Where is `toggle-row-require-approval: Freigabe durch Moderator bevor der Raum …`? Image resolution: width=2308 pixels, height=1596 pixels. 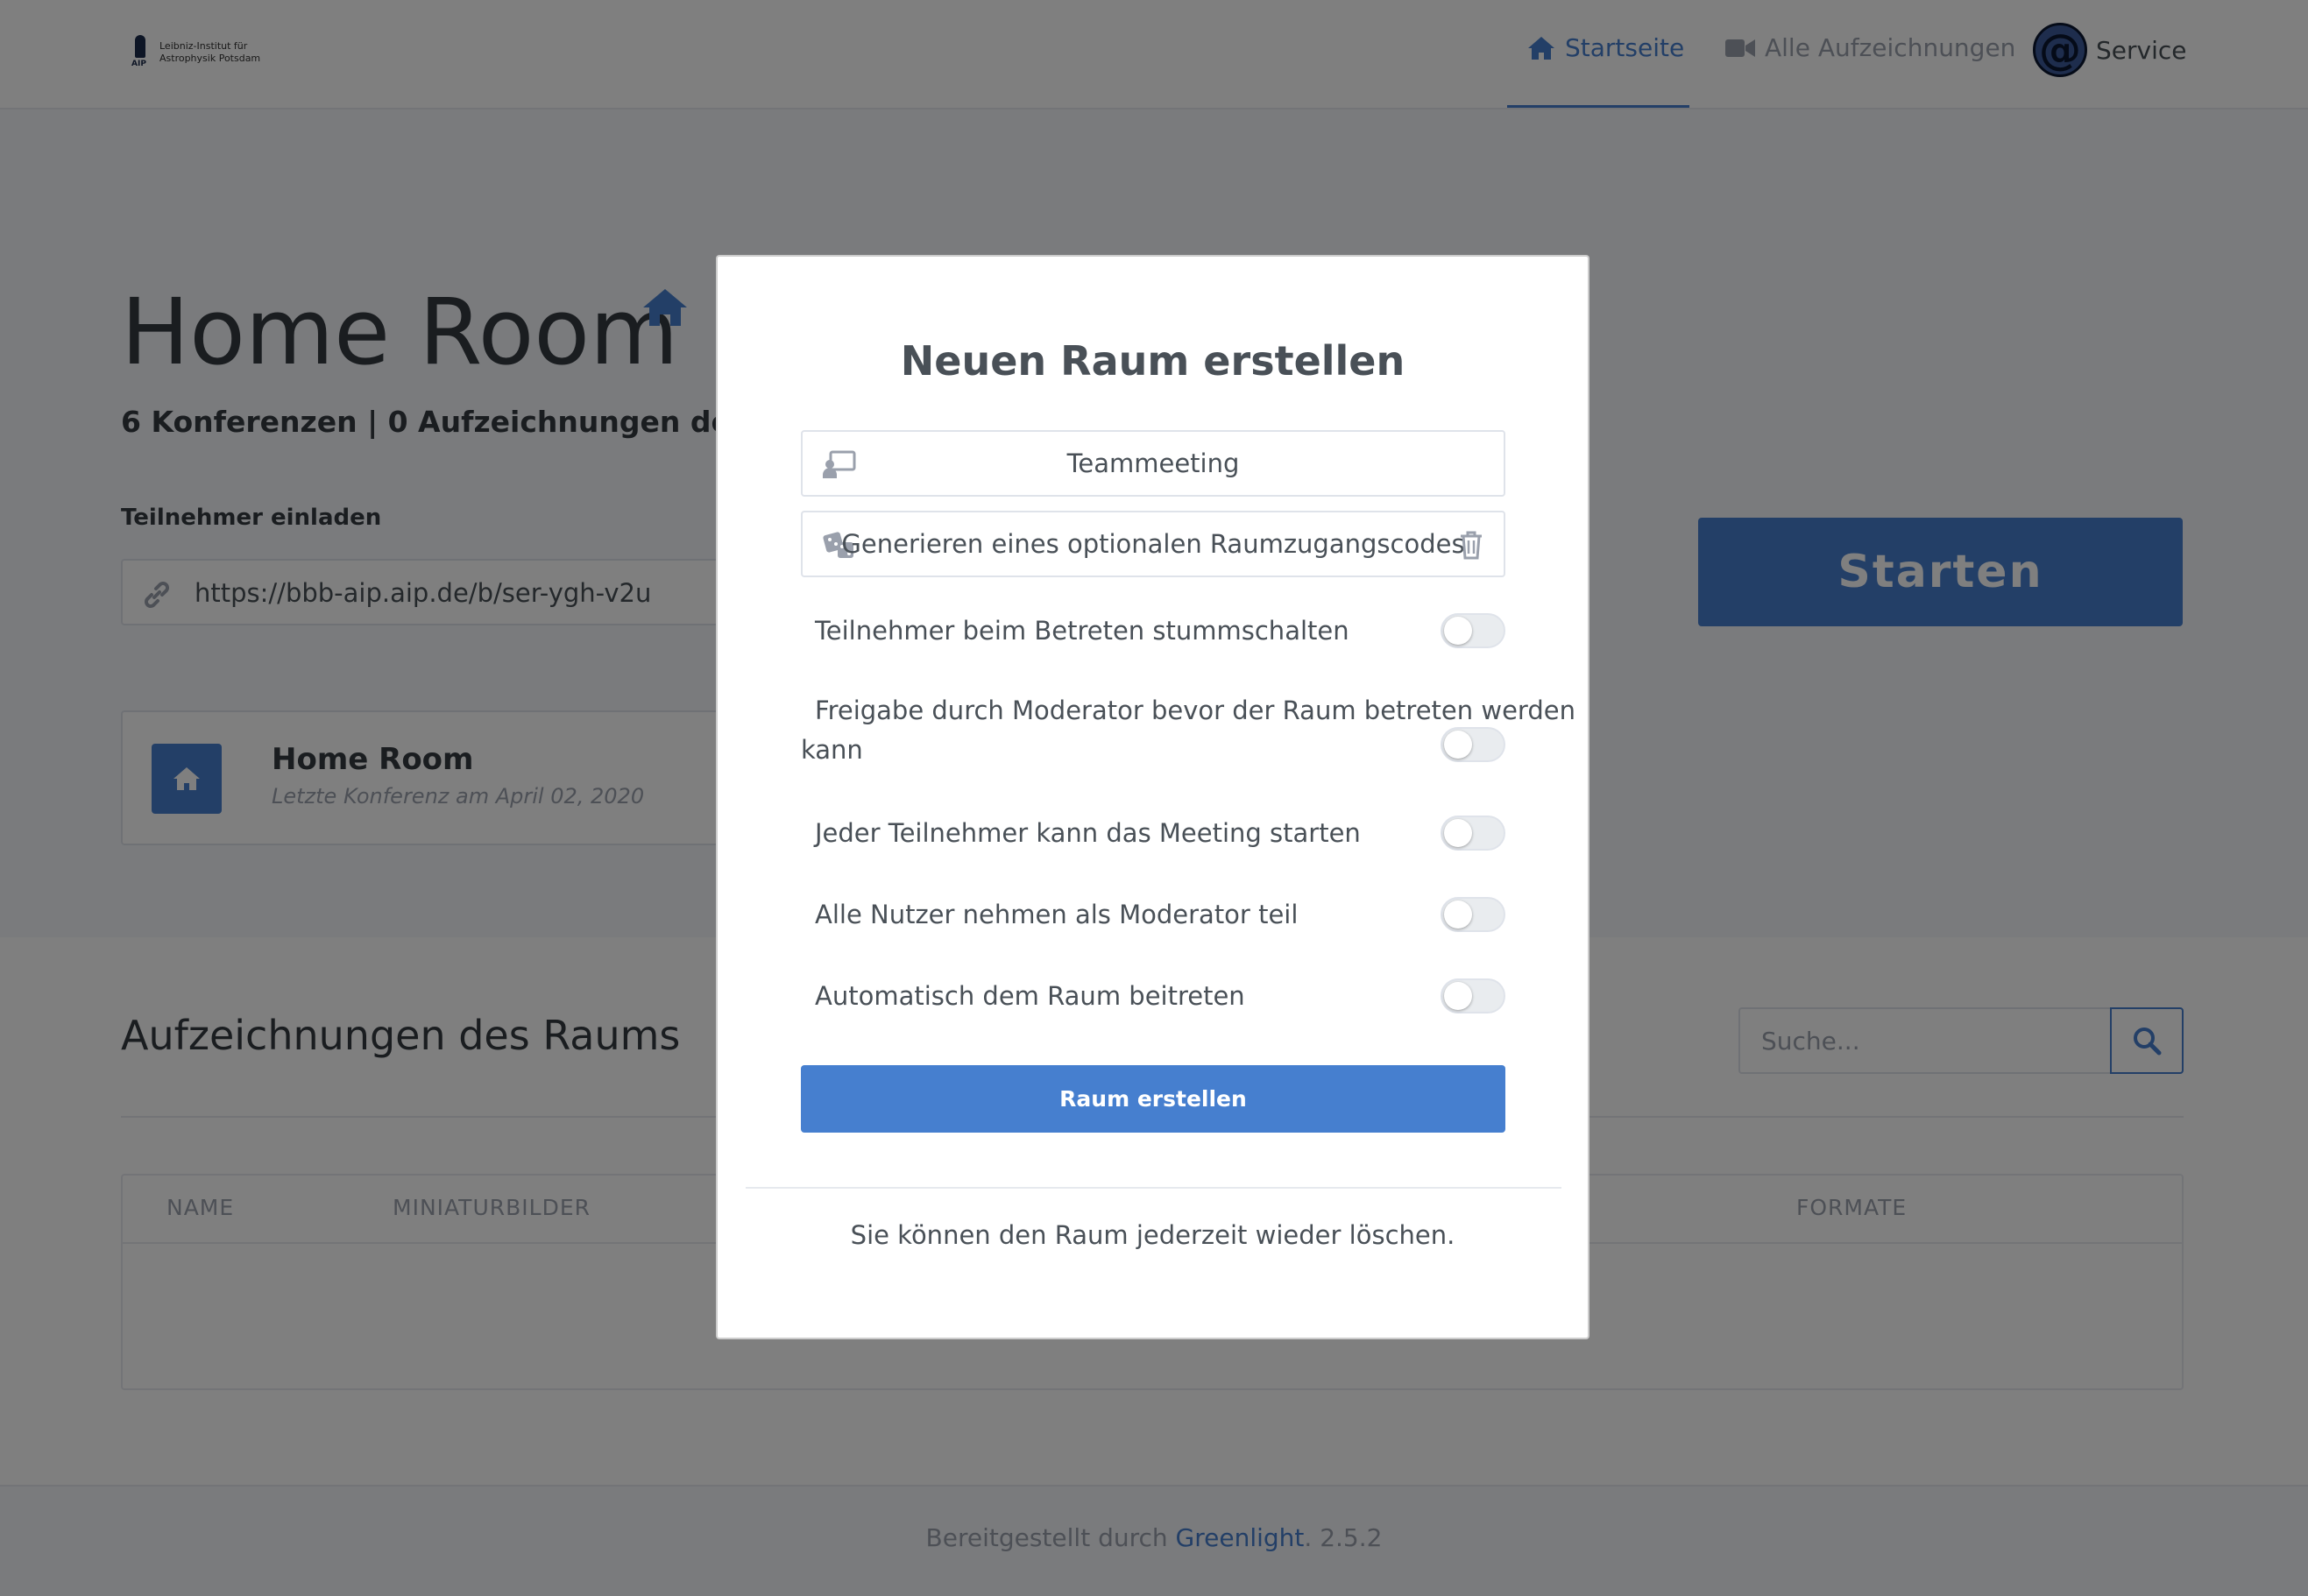 toggle-row-require-approval: Freigabe durch Moderator bevor der Raum … is located at coordinates (1188, 730).